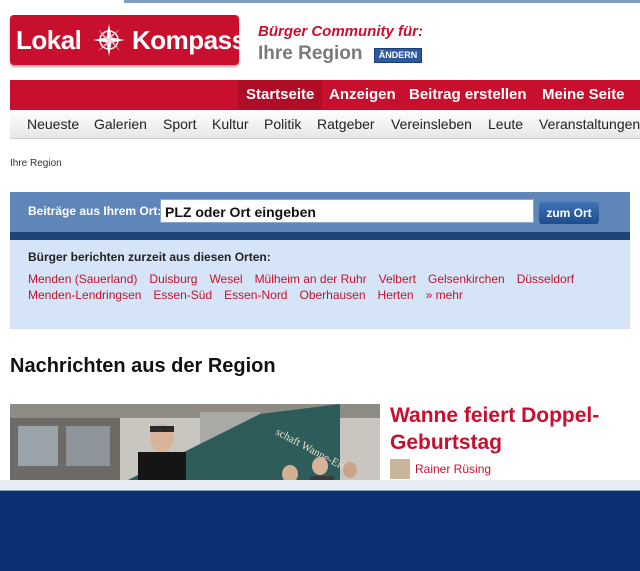 This screenshot has height=571, width=640. What do you see at coordinates (230, 124) in the screenshot?
I see `subnav-kultur: Kultur` at bounding box center [230, 124].